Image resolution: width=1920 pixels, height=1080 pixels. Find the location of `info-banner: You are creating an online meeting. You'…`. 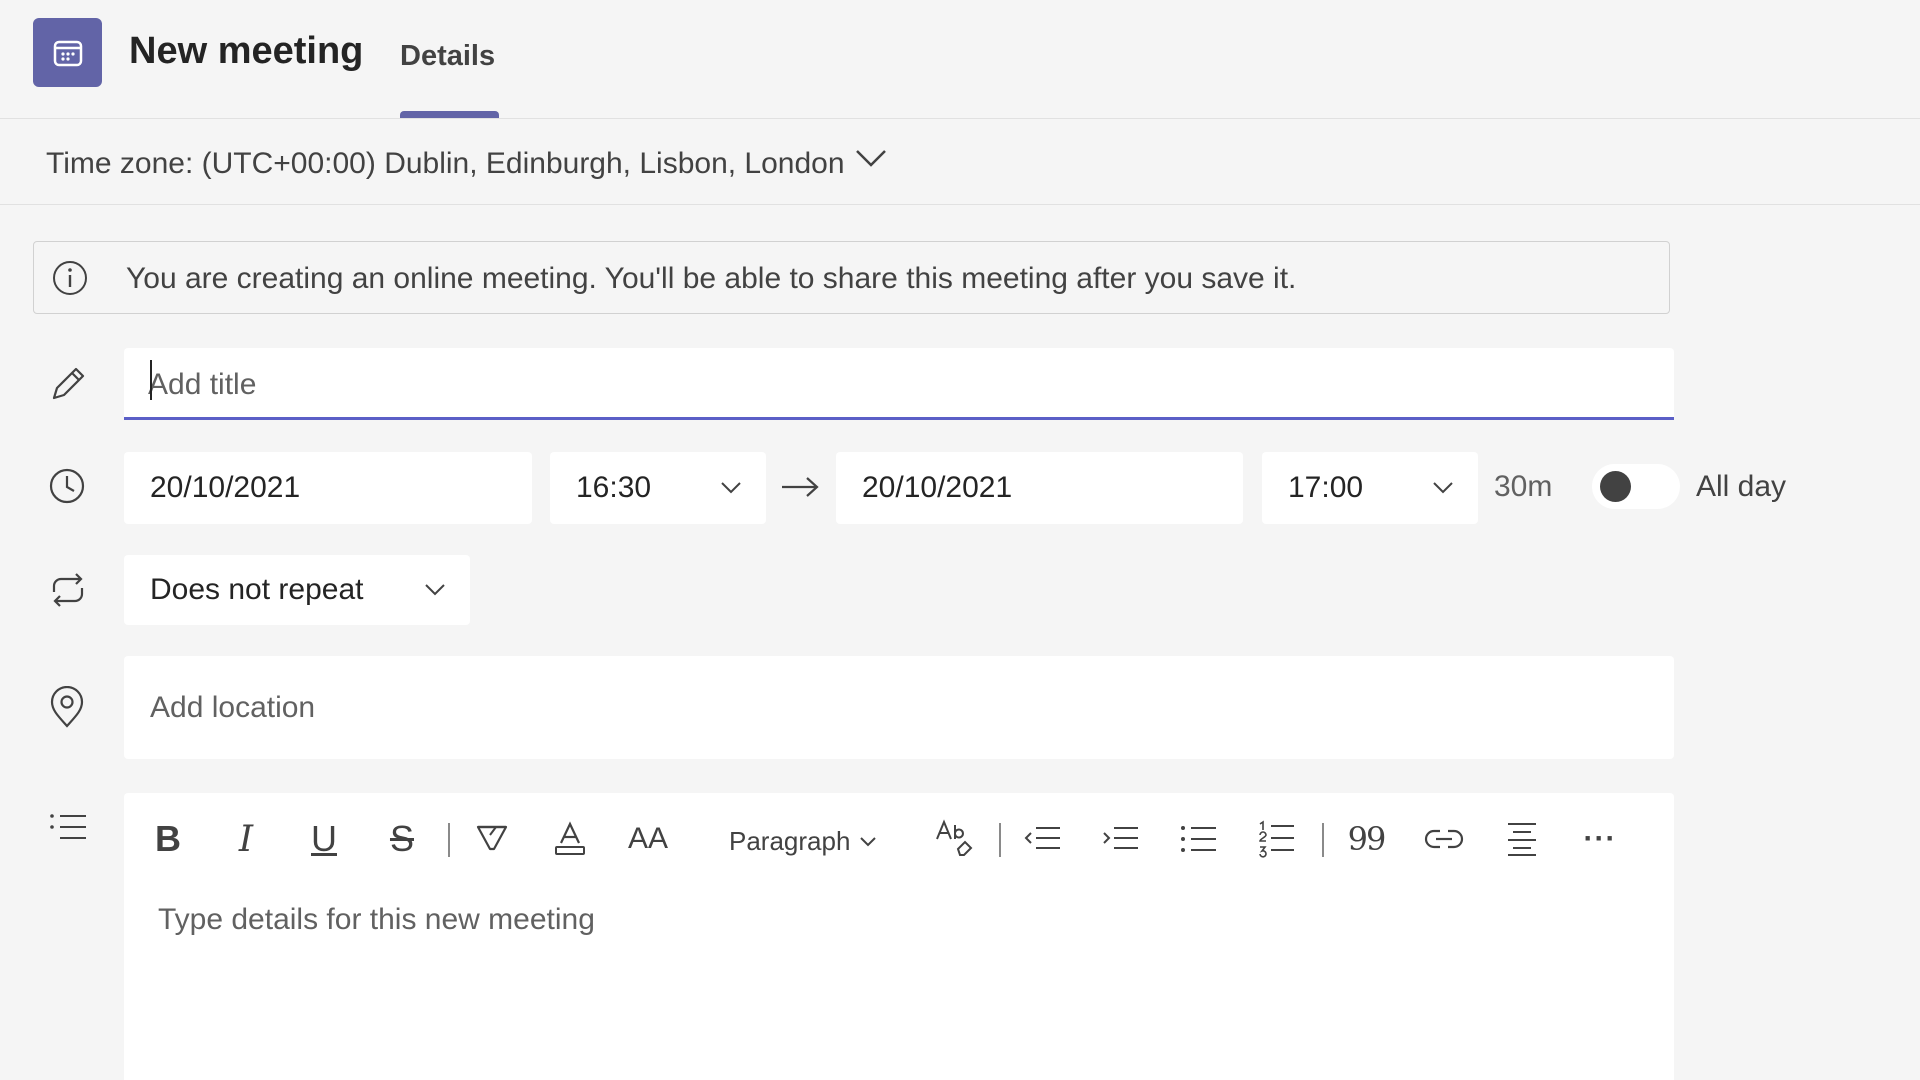

info-banner: You are creating an online meeting. You'… is located at coordinates (851, 277).